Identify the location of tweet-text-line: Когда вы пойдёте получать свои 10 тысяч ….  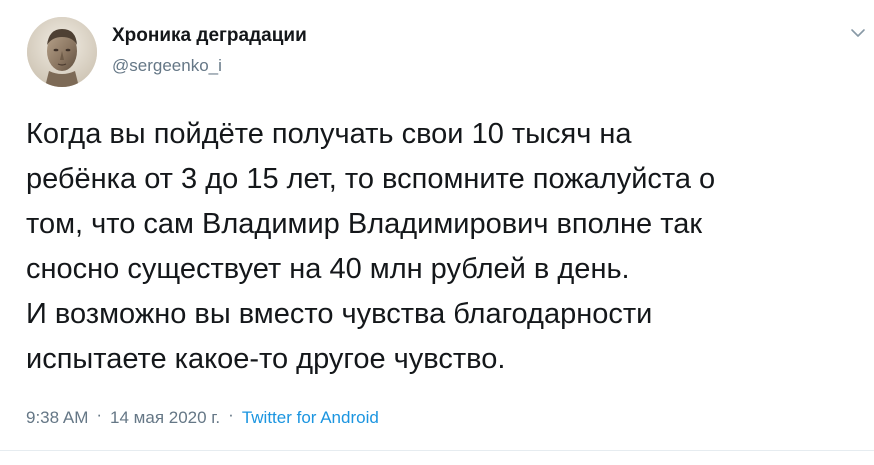
(329, 134).